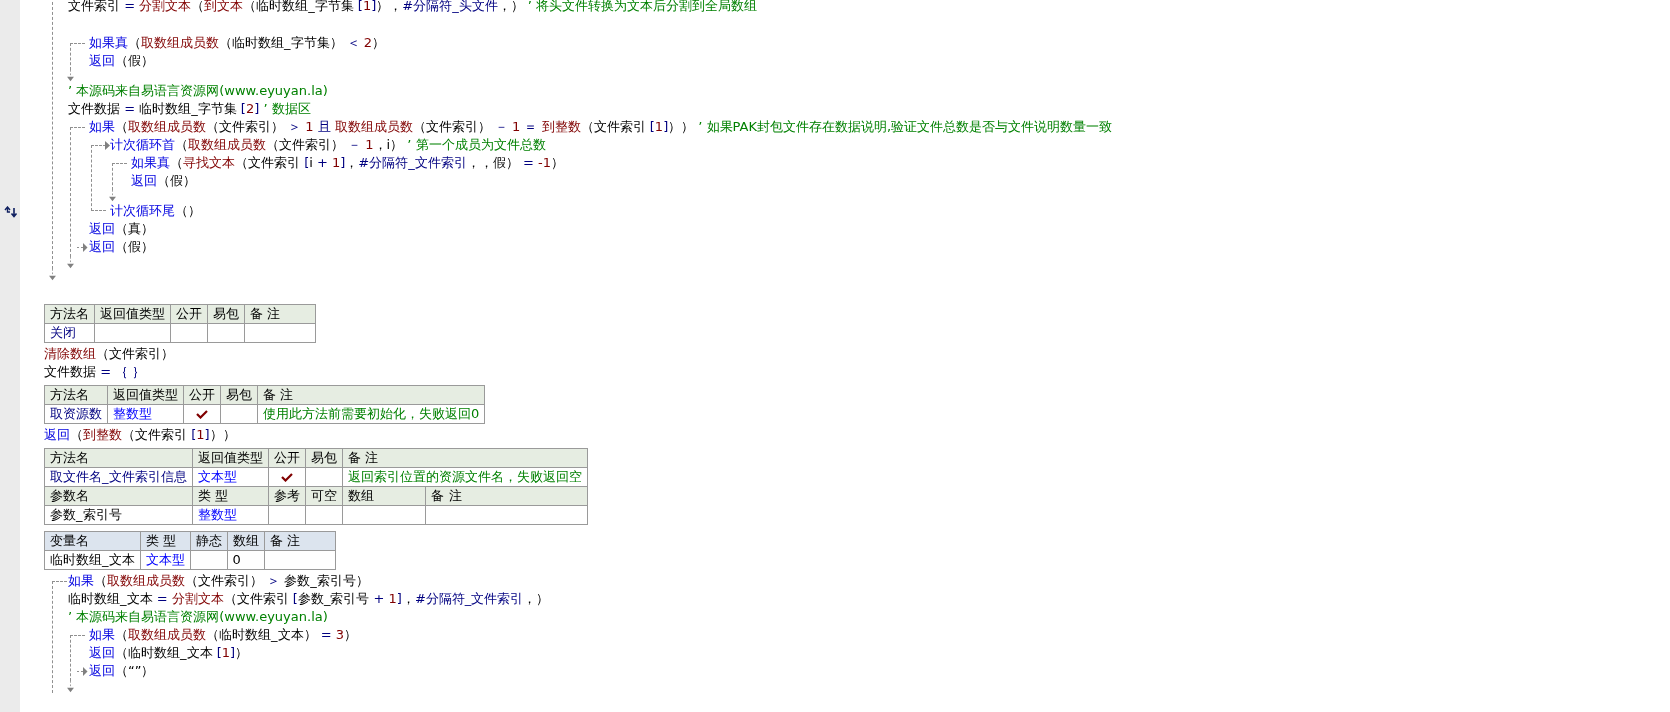 The width and height of the screenshot is (1670, 712). Describe the element at coordinates (140, 434) in the screenshot. I see `code-line: 返回（到整数（文件索引 [1]））` at that location.